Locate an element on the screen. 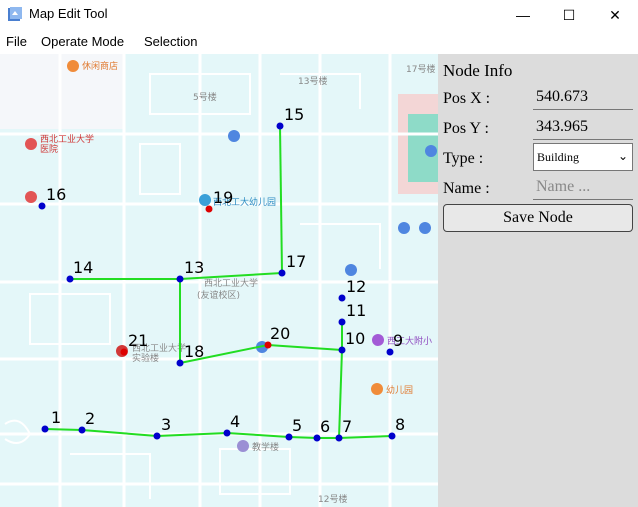 The image size is (638, 507). shop-poi-icon is located at coordinates (73, 66).